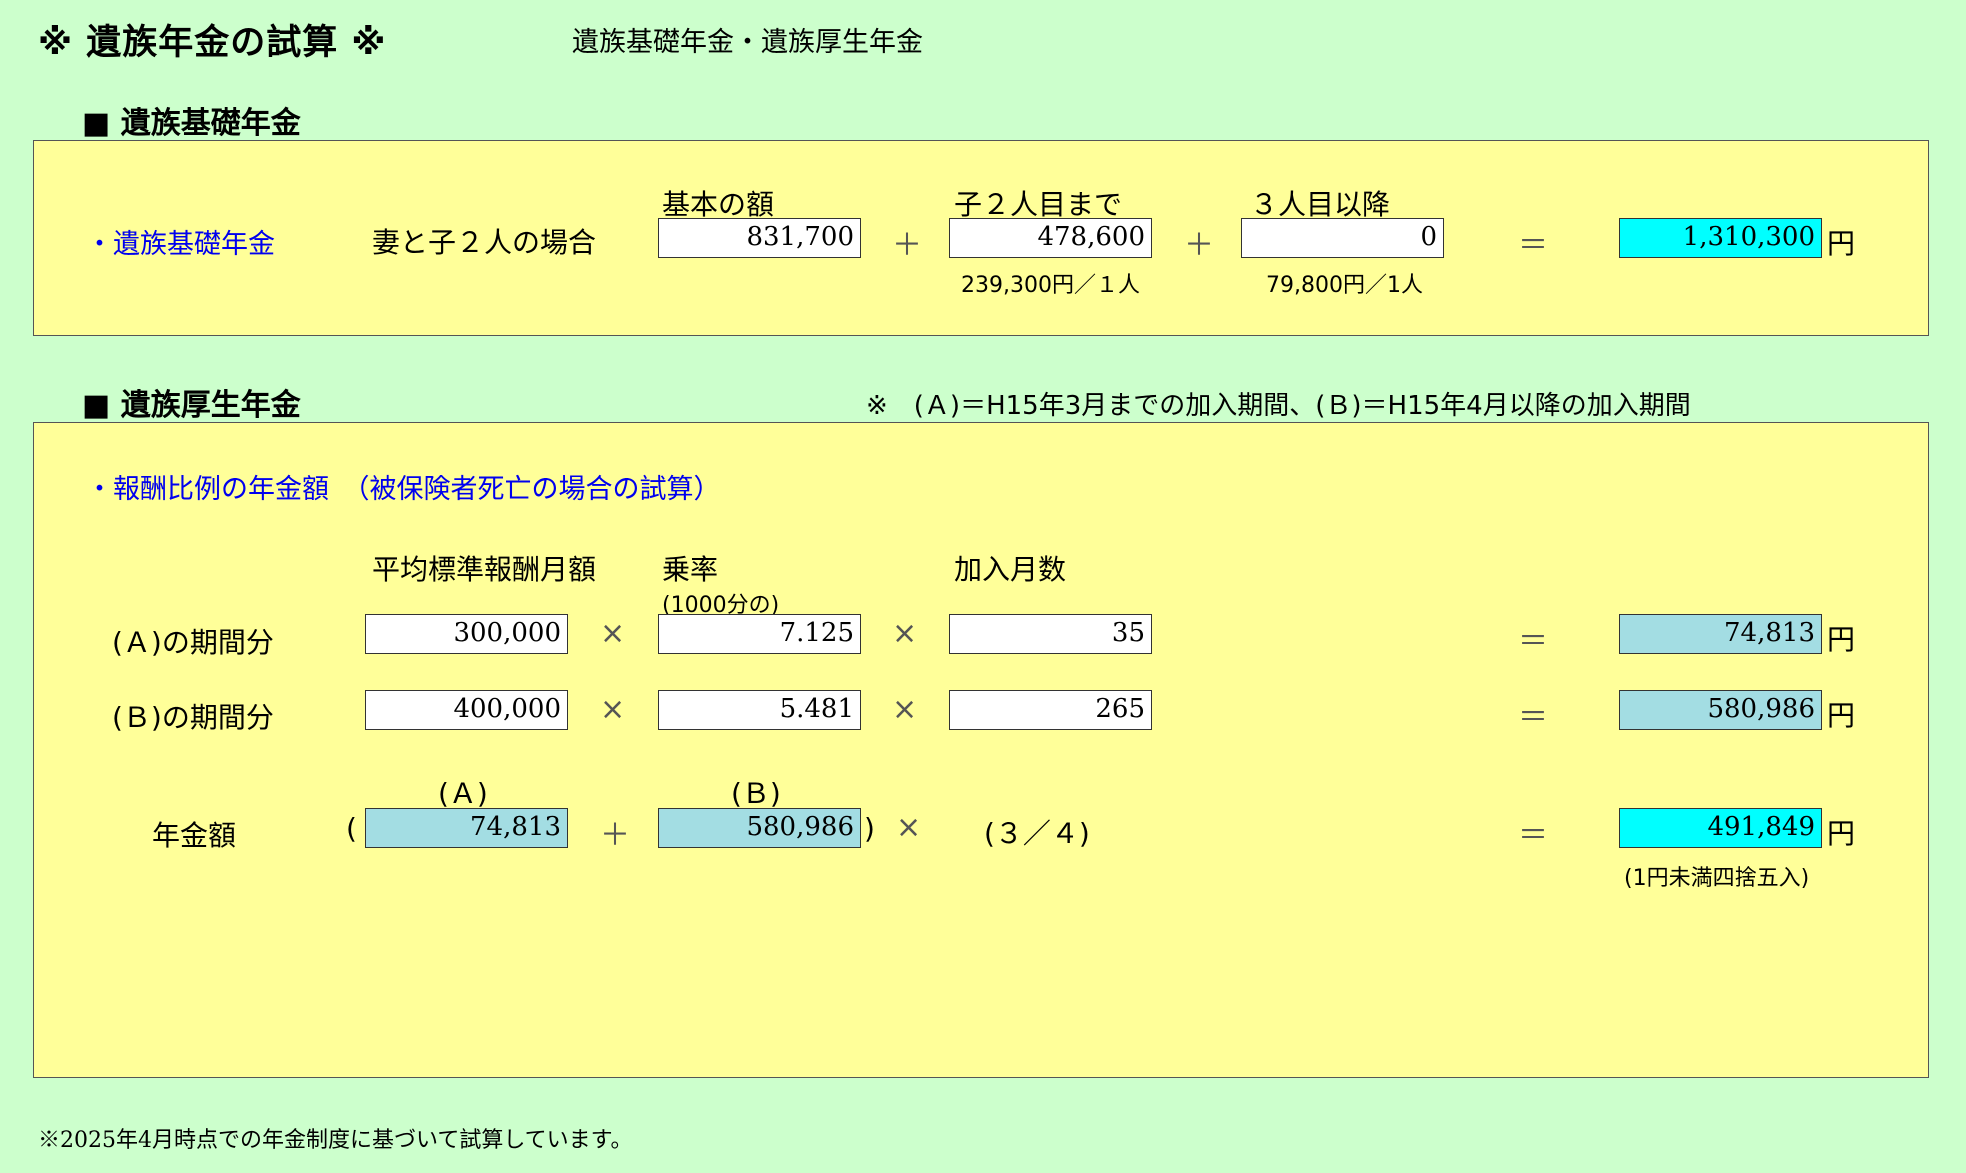 This screenshot has height=1173, width=1966. Describe the element at coordinates (1344, 285) in the screenshot. I see `kiso-child3-note: 79,800円／1人` at that location.